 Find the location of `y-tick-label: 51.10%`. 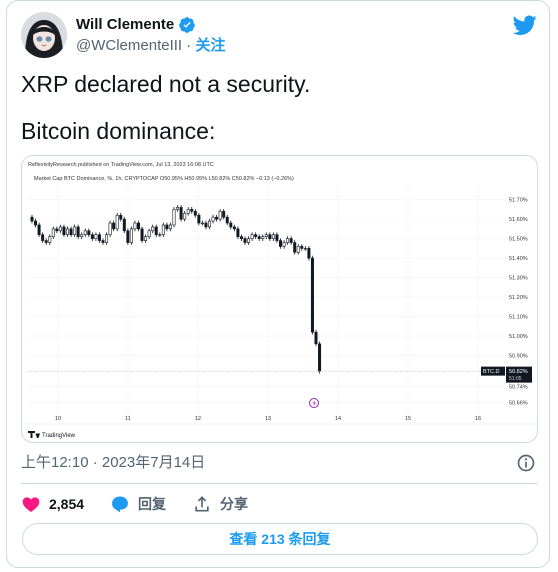

y-tick-label: 51.10% is located at coordinates (518, 318).